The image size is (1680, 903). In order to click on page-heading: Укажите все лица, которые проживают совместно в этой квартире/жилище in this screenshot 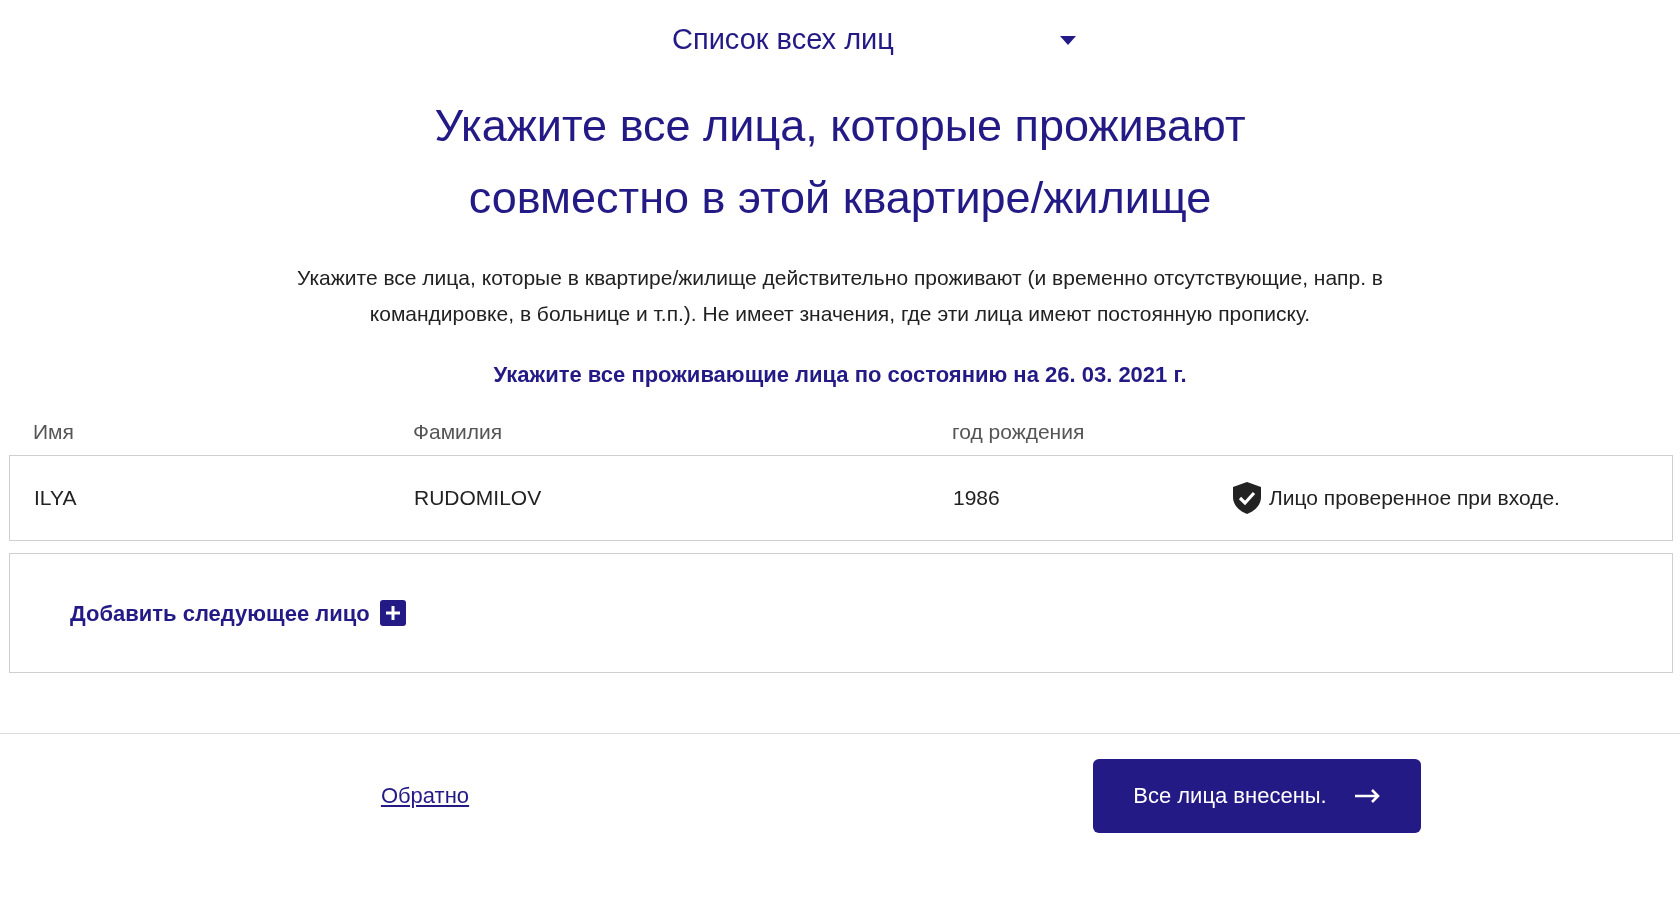, I will do `click(840, 162)`.